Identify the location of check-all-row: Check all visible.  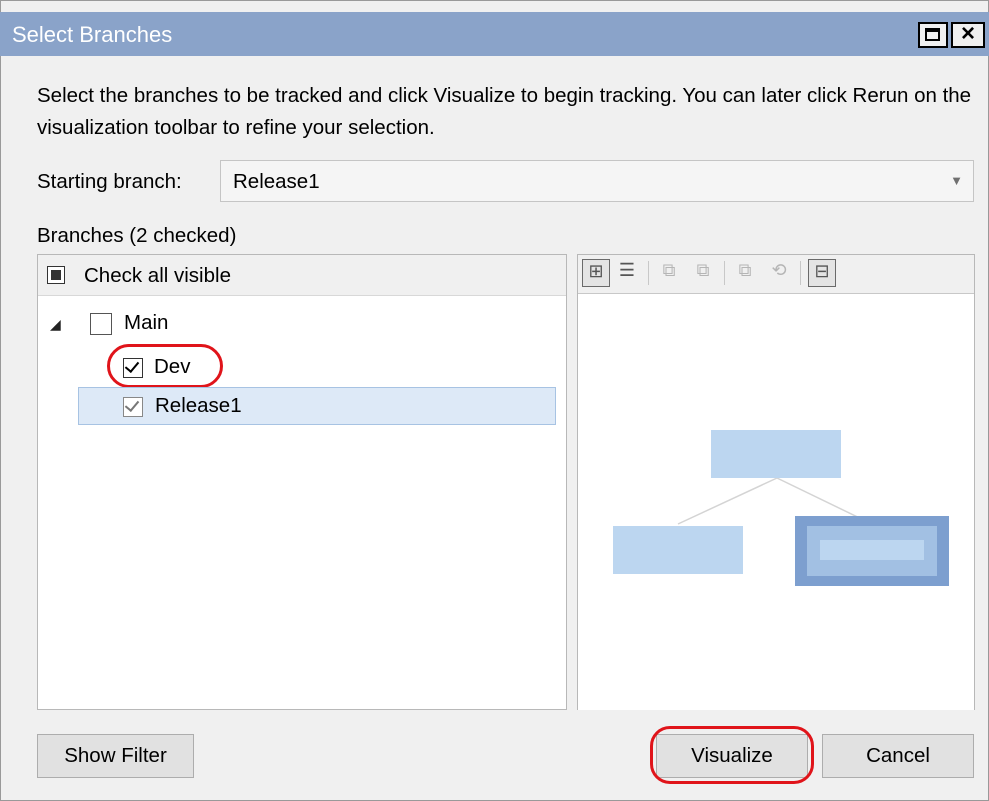
(302, 275).